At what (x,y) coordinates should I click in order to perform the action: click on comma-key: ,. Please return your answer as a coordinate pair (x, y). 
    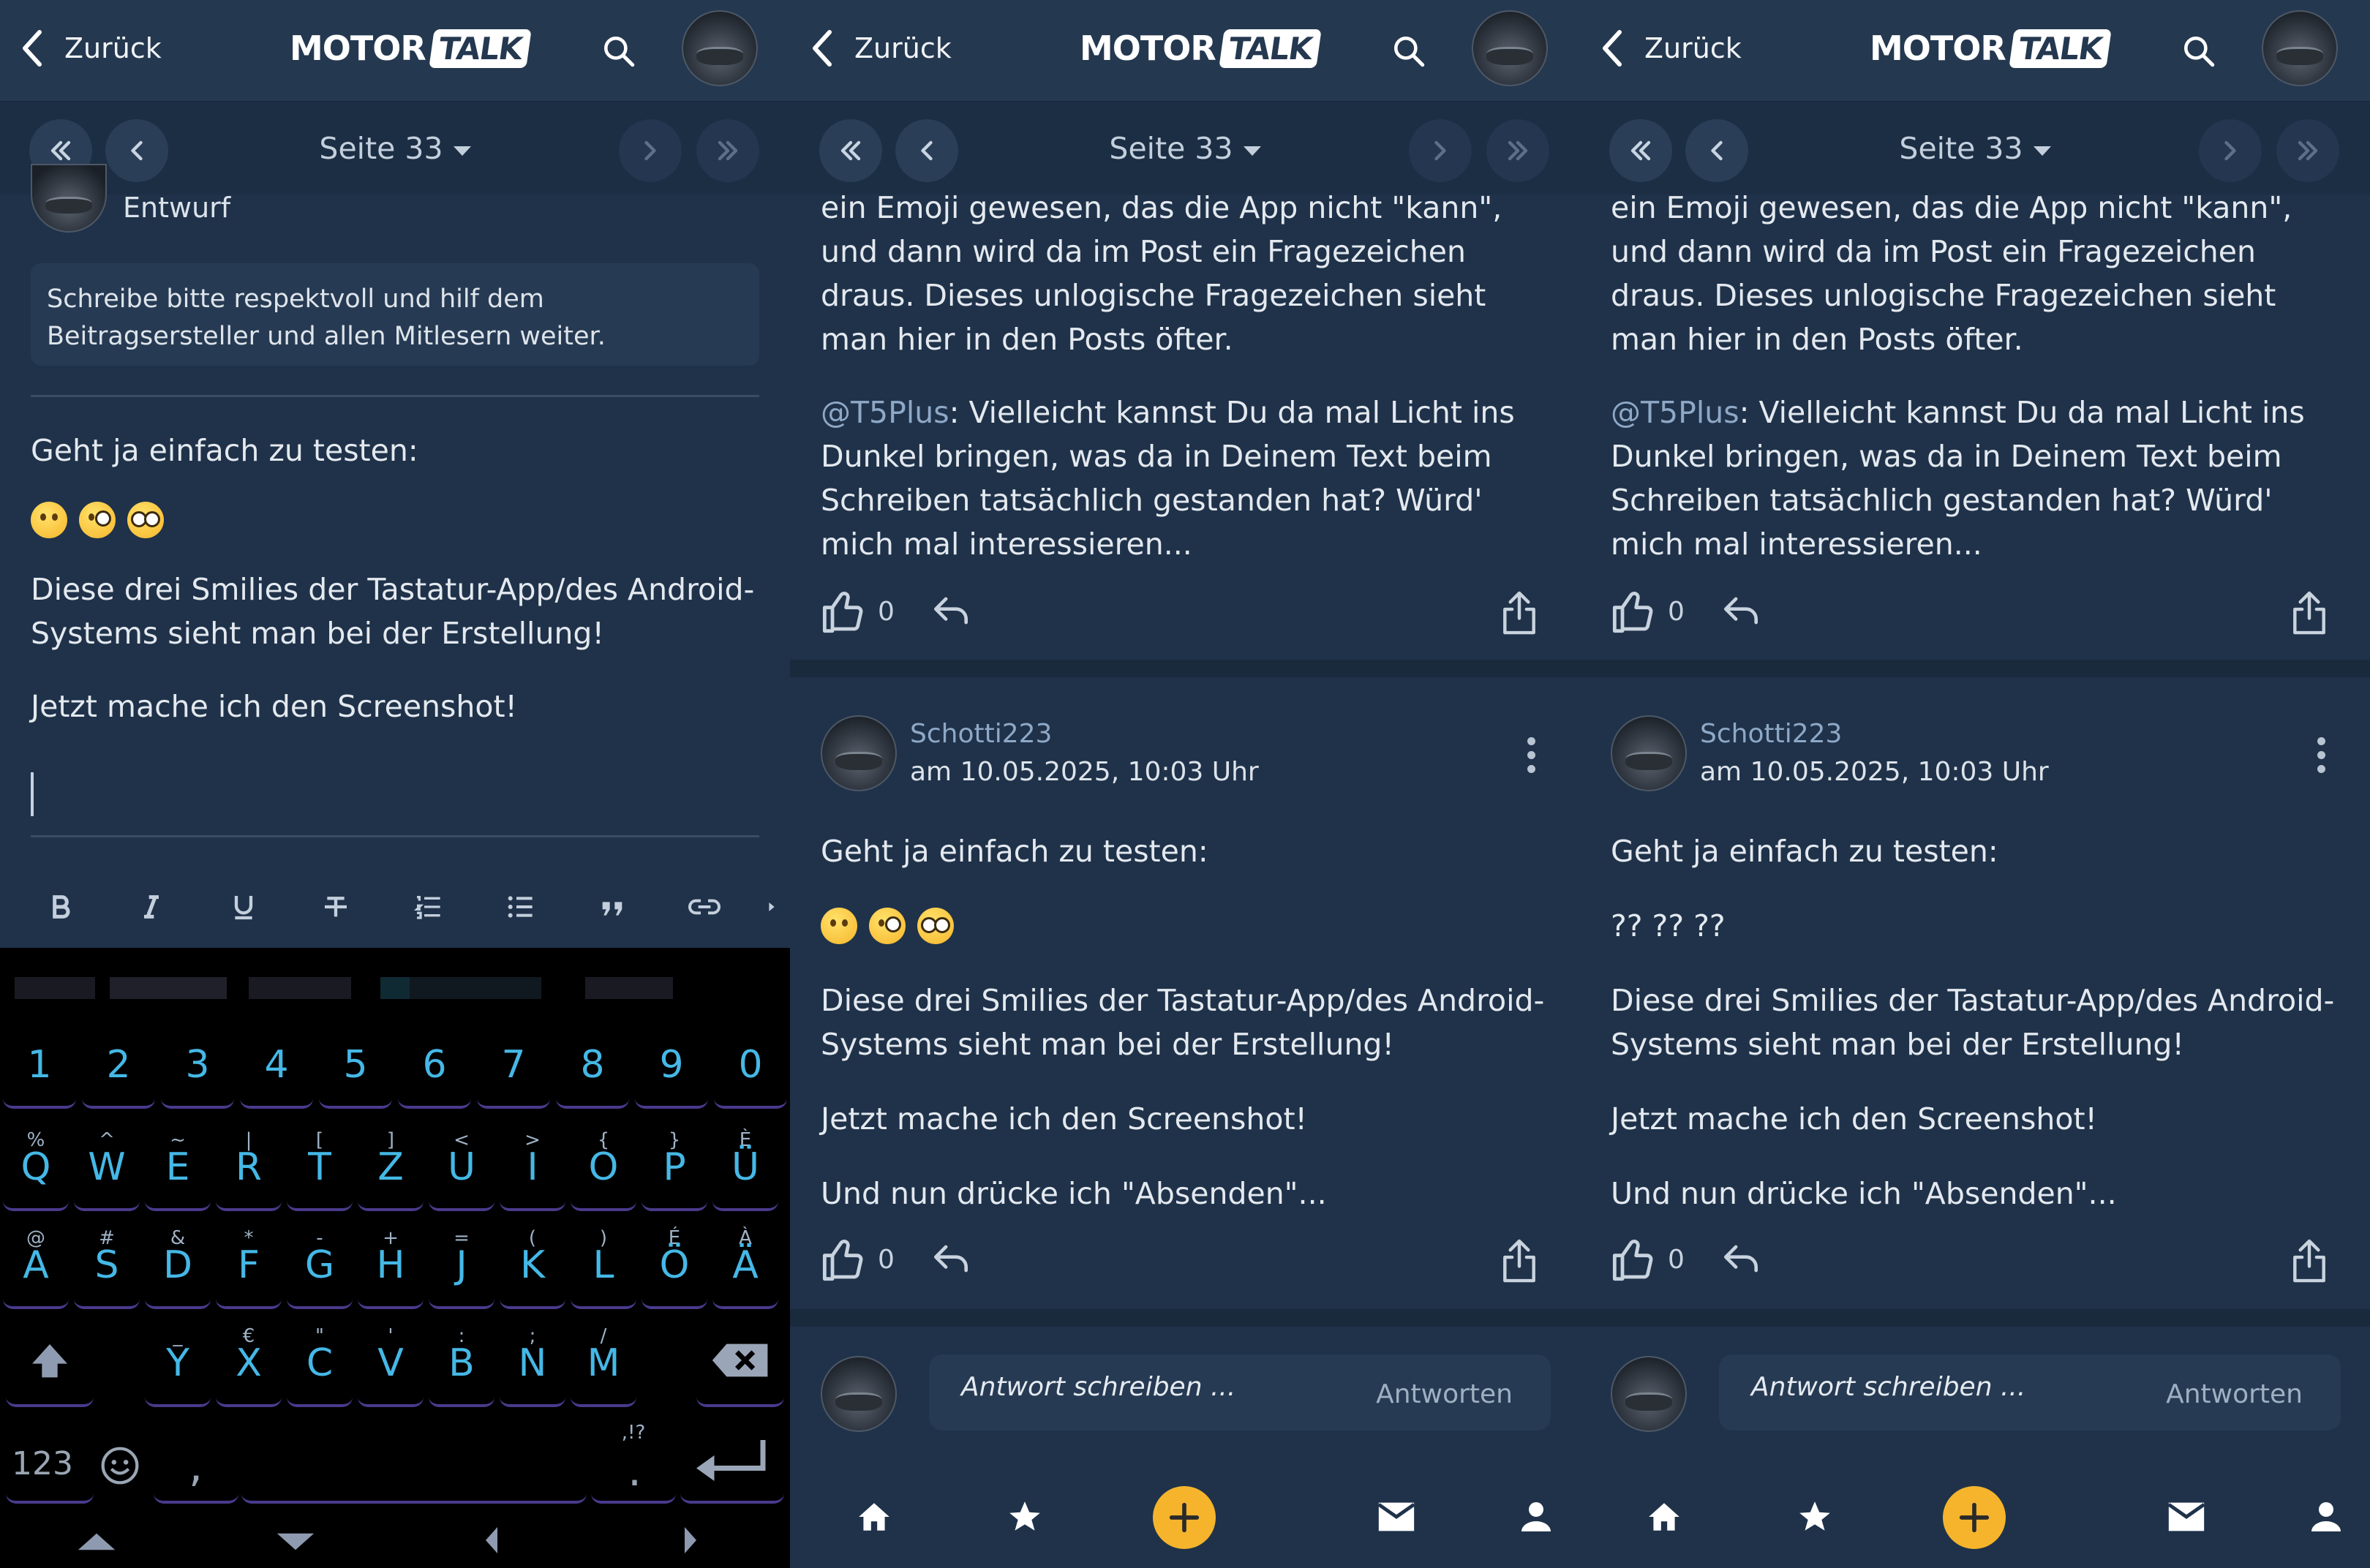
    Looking at the image, I should click on (196, 1460).